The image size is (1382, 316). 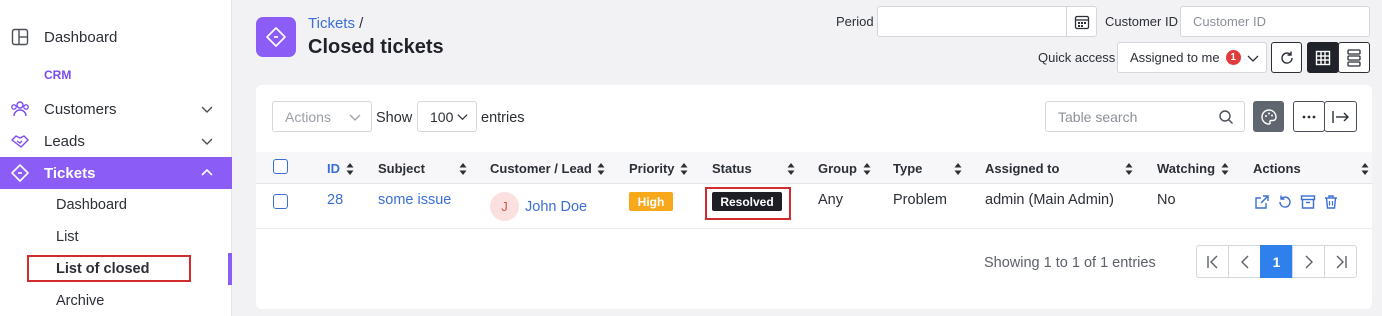 I want to click on priority-badge: High, so click(x=651, y=201).